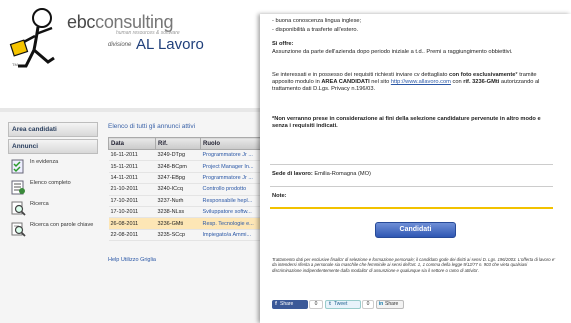 The image size is (571, 323). Describe the element at coordinates (132, 143) in the screenshot. I see `column-header-data: Data` at that location.